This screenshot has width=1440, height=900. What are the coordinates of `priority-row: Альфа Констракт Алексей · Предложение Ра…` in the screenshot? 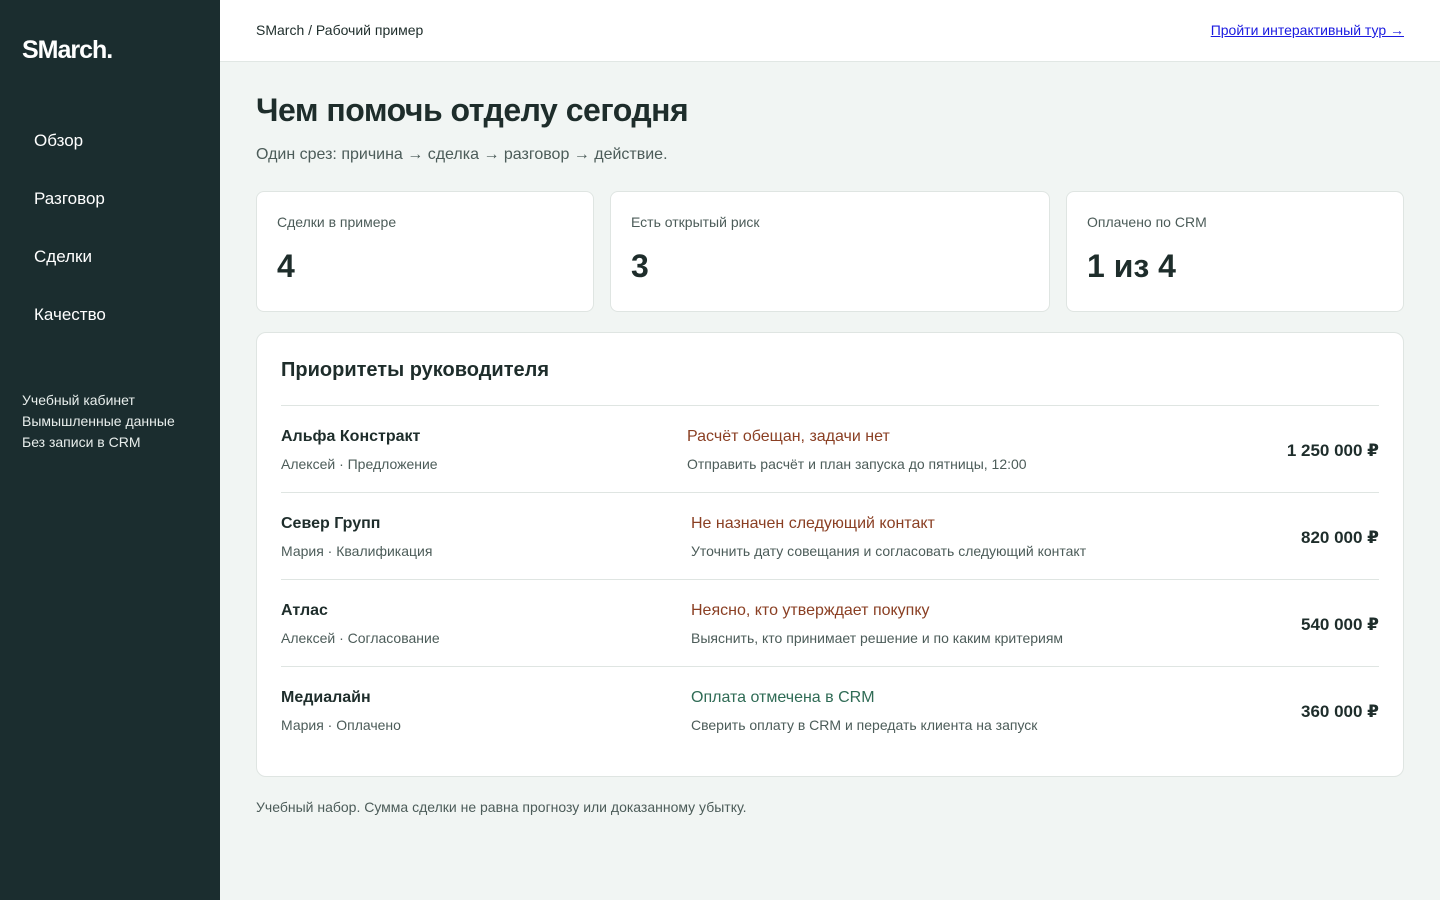 It's located at (830, 448).